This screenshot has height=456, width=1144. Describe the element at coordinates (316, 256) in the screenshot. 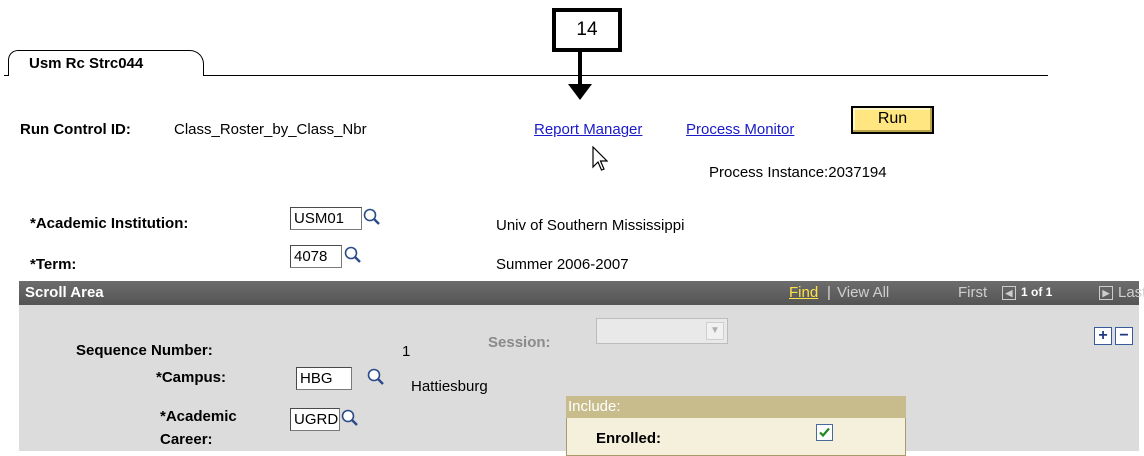

I see `term-input: 4078` at that location.